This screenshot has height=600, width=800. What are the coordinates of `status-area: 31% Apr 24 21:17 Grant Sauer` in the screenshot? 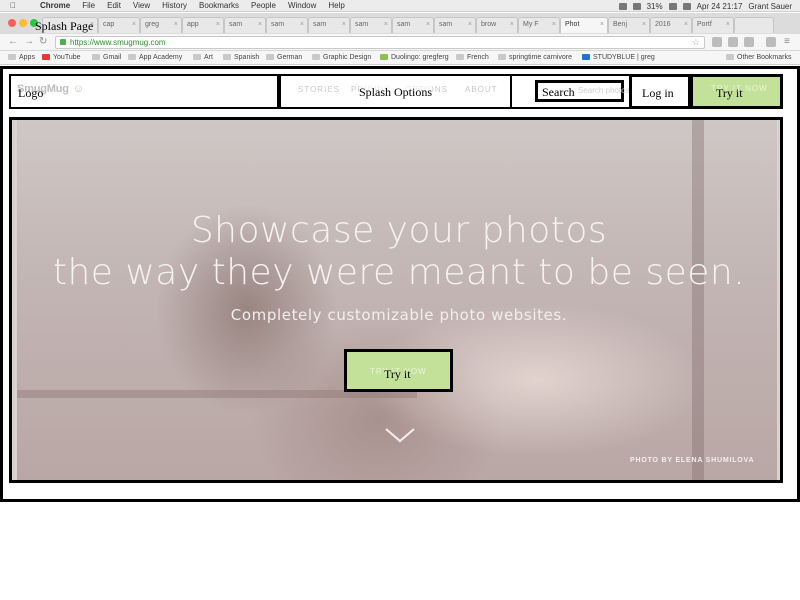 It's located at (705, 6).